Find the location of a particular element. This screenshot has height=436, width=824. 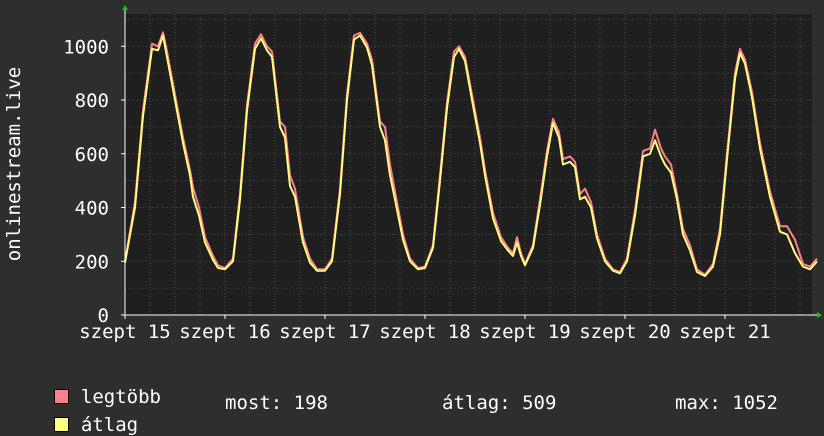

stat-now: most: 198 is located at coordinates (276, 403).